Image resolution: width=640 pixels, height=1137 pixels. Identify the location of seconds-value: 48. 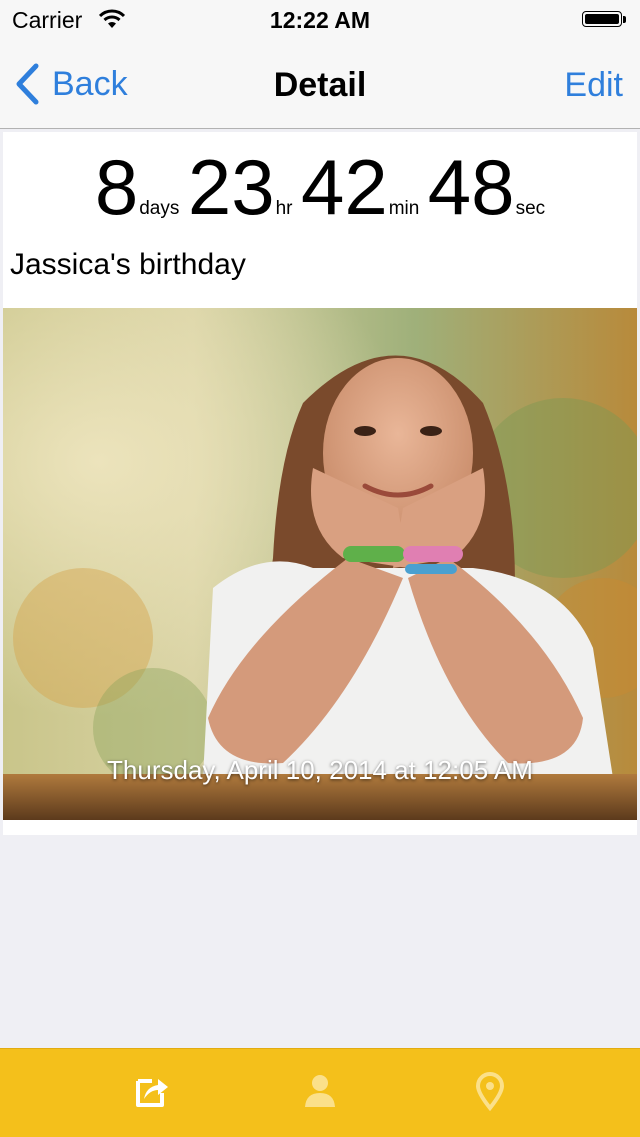
(471, 187).